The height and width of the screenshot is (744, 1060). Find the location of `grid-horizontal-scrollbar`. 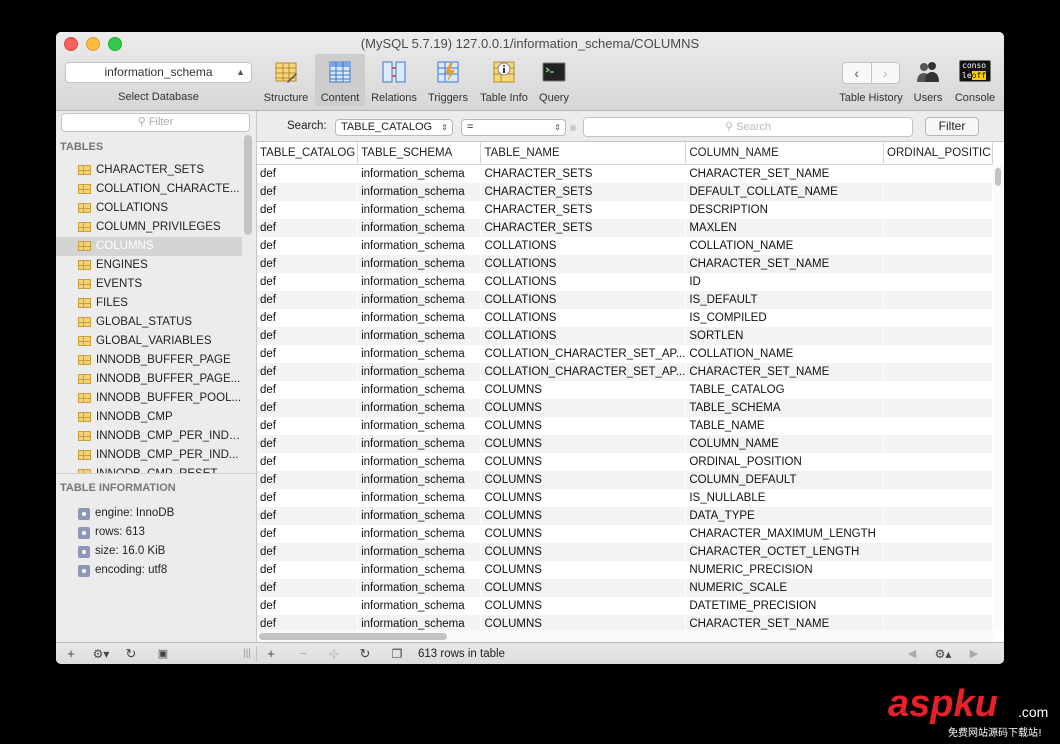

grid-horizontal-scrollbar is located at coordinates (625, 636).